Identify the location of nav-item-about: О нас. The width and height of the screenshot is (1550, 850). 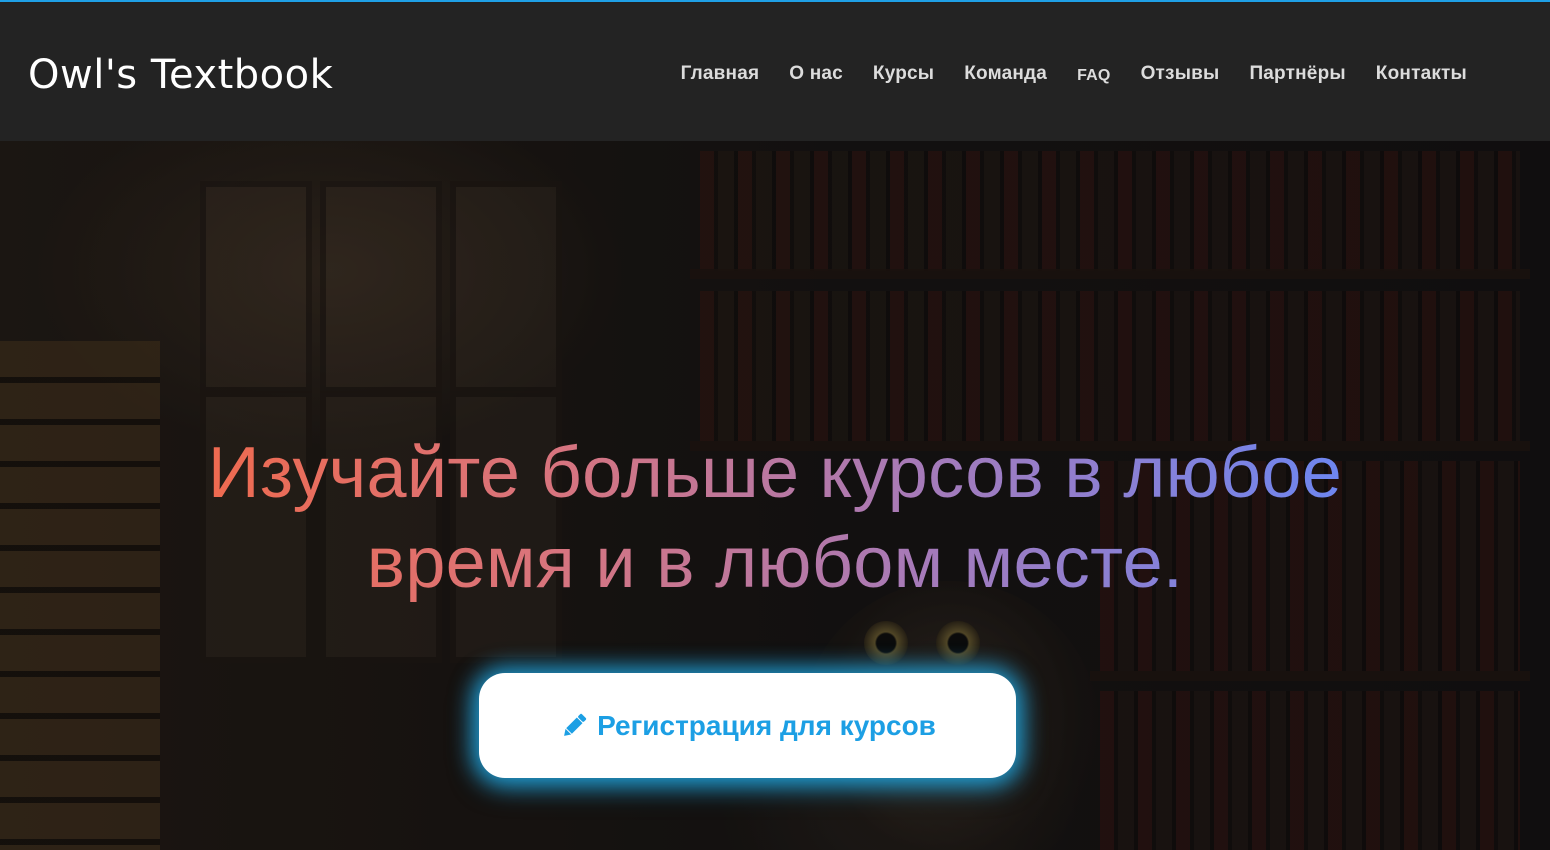
(816, 75).